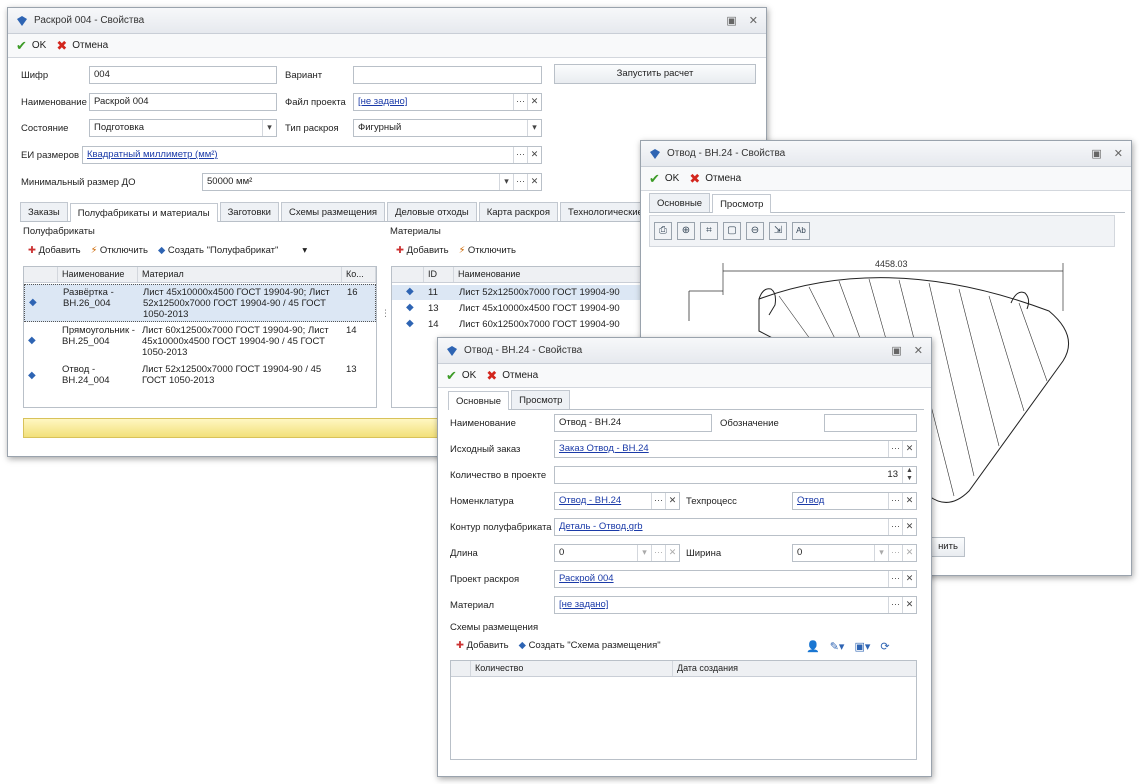  I want to click on cut-type-select: Фигурный ▾, so click(447, 128).